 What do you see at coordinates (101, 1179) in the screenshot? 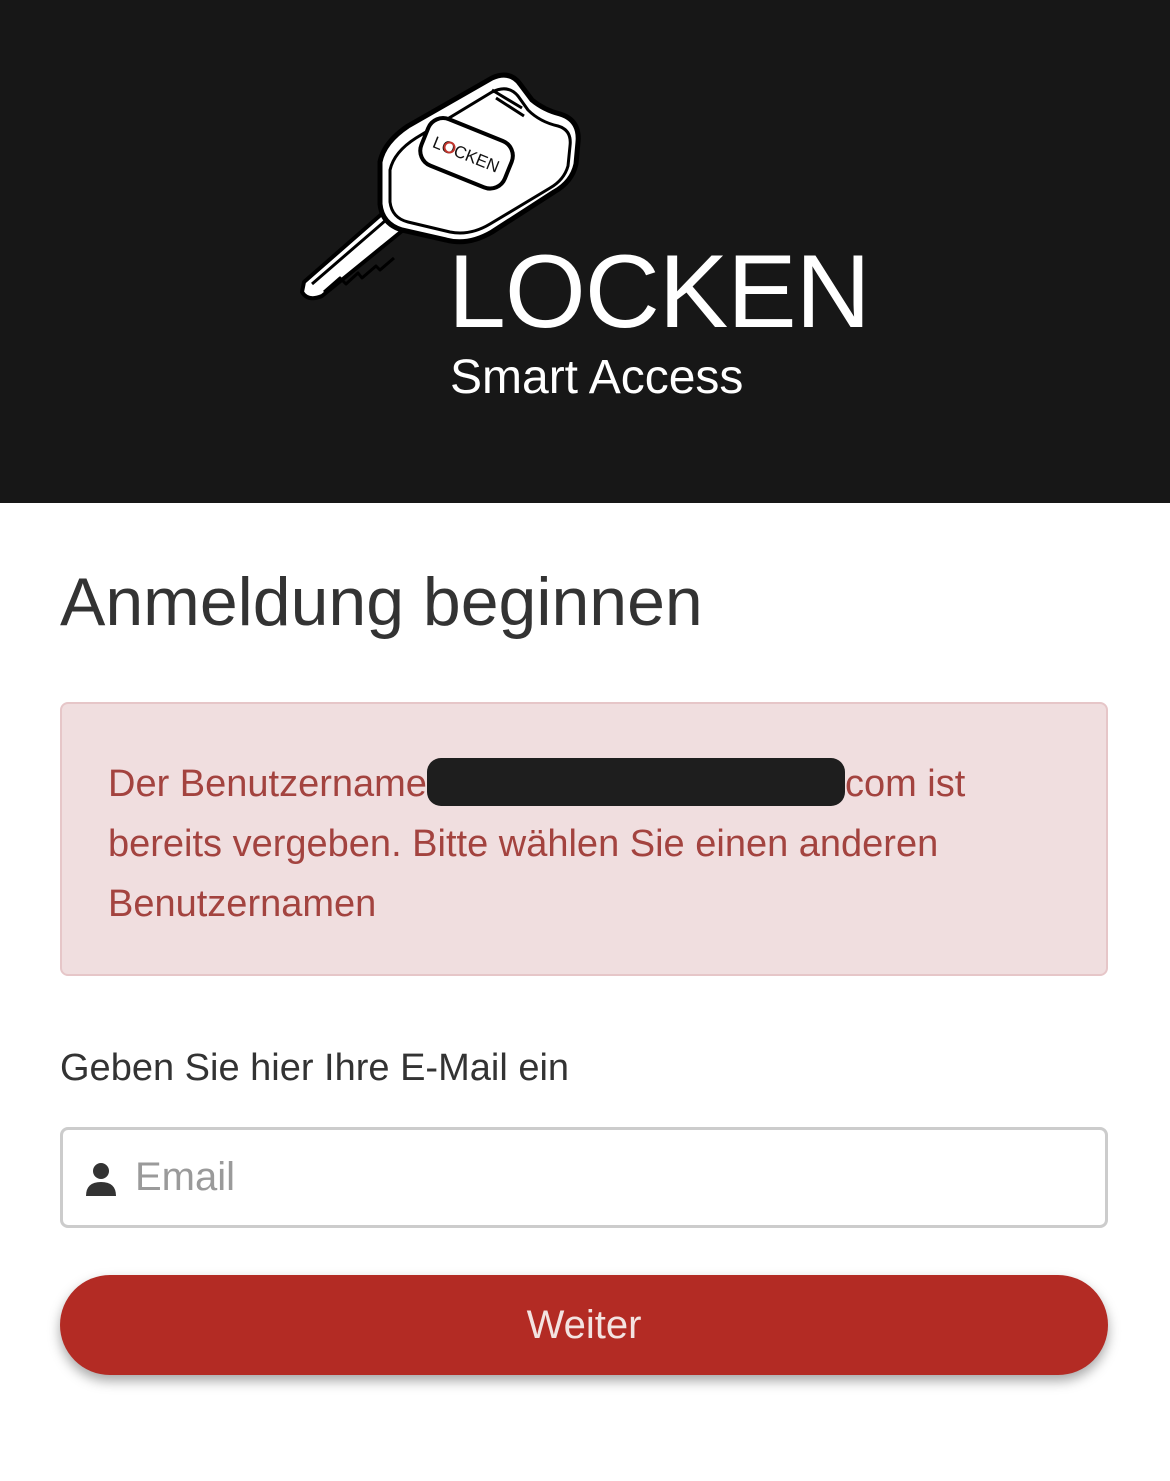
I see `user-icon` at bounding box center [101, 1179].